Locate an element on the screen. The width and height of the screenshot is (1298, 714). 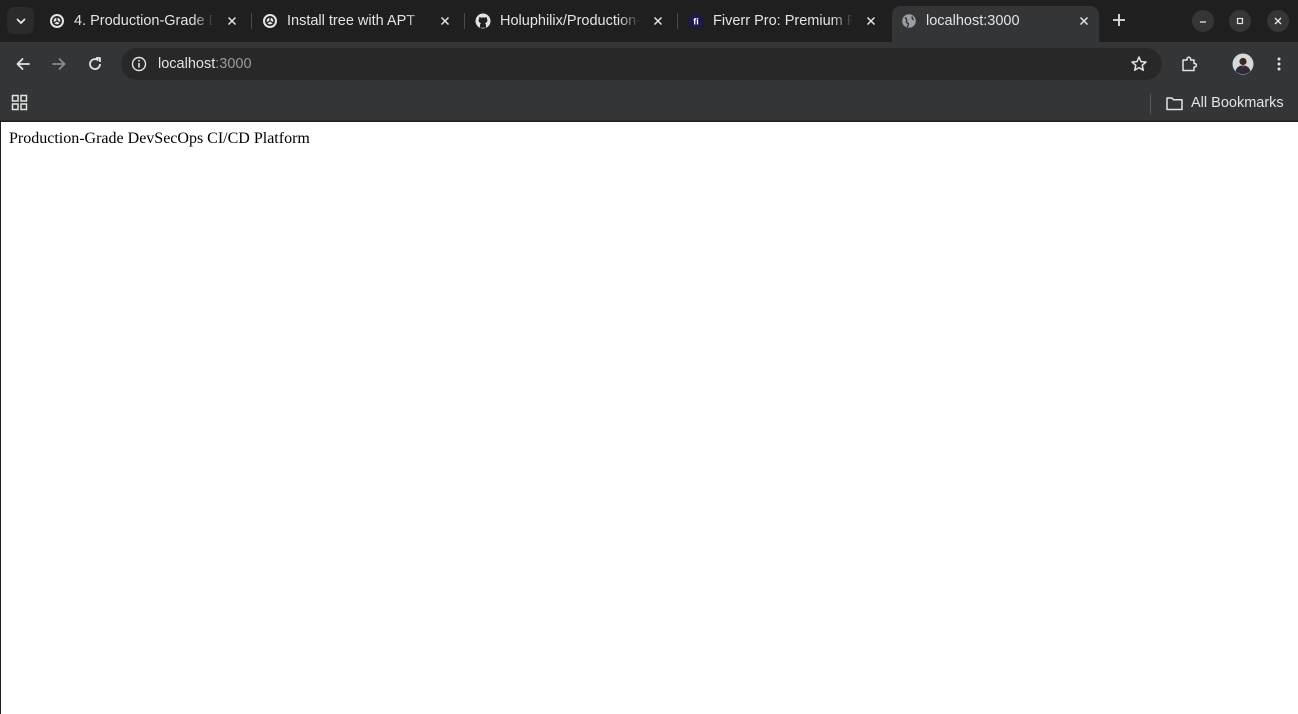
tab-fiverr-pro: fi Fiverr Pro: Premium Freelance is located at coordinates (783, 21).